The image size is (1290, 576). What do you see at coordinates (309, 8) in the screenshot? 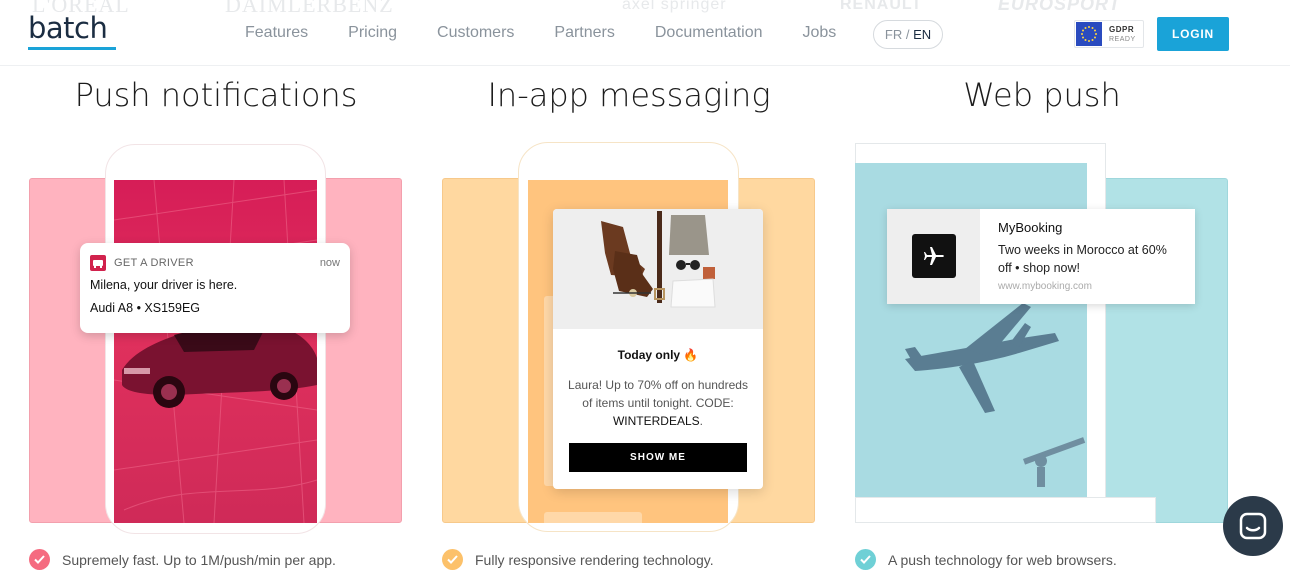
I see `client-logo-daimler: DAIMLERBENZ` at bounding box center [309, 8].